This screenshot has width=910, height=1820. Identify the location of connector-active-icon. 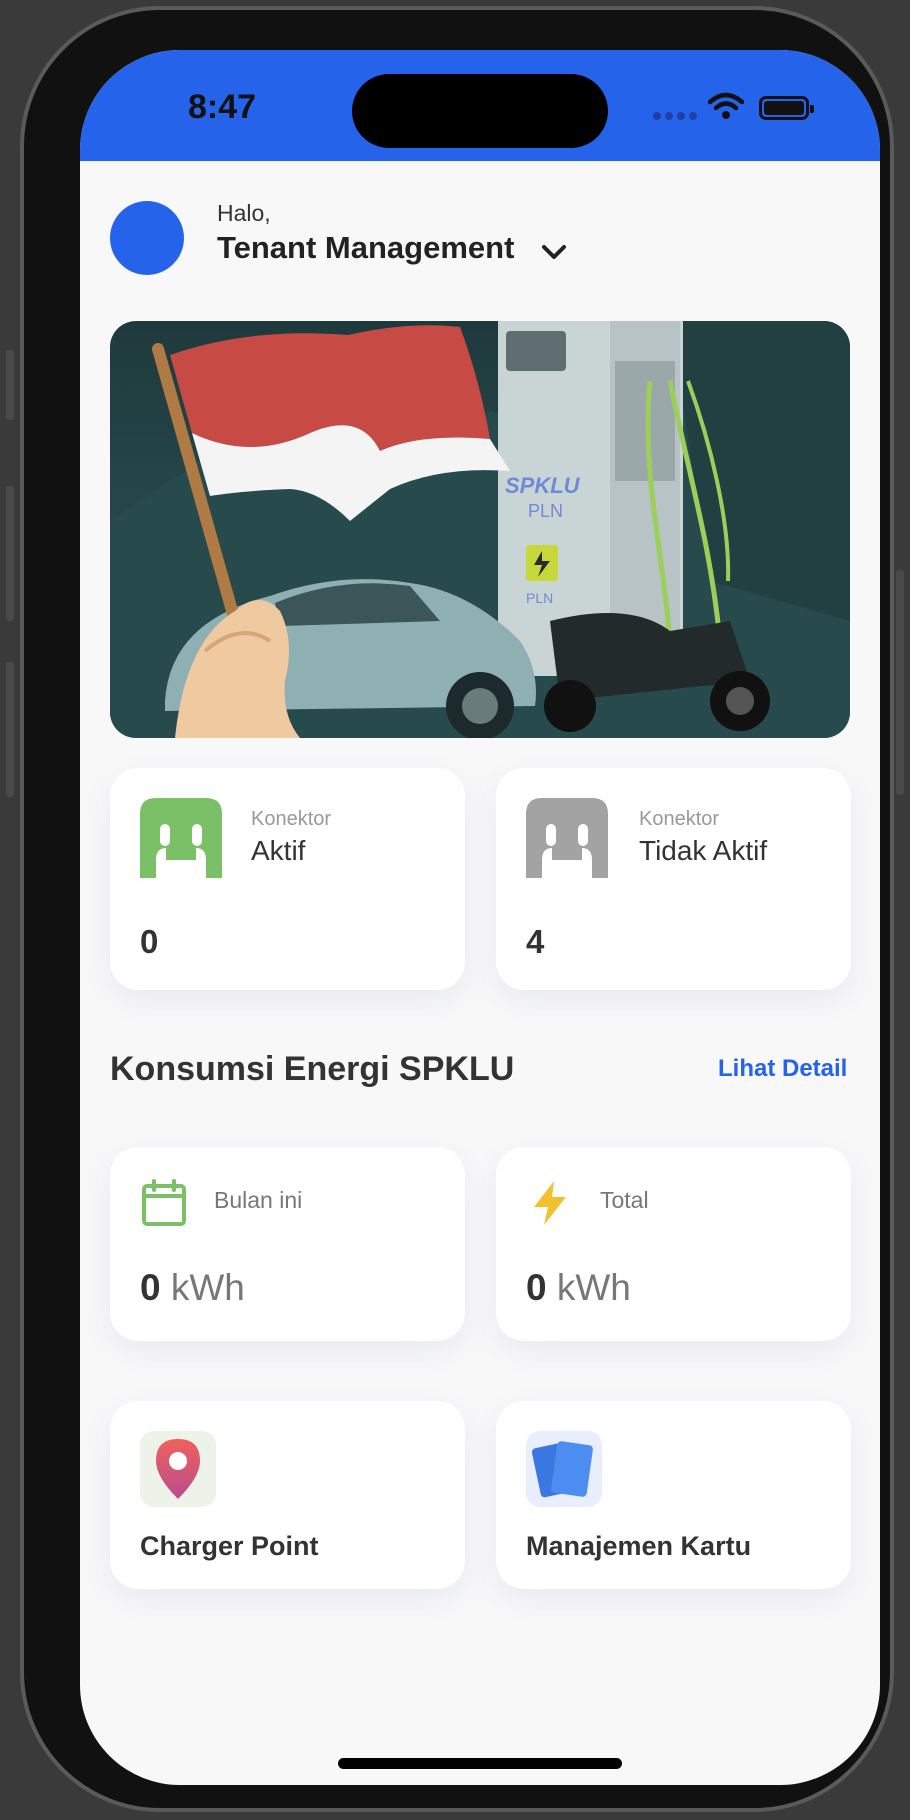
(181, 838).